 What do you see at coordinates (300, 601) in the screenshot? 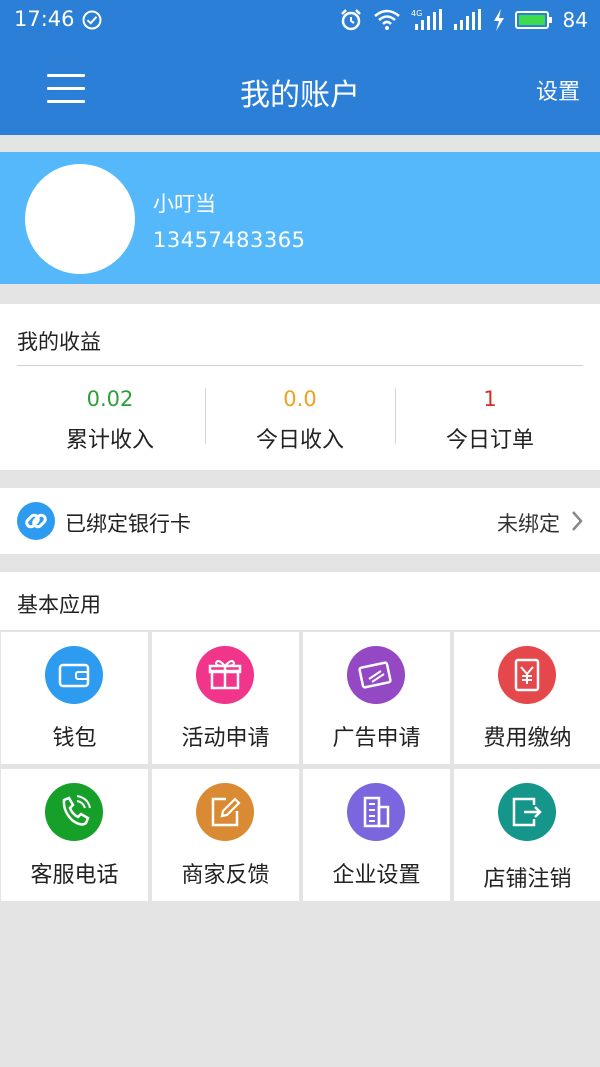
I see `apps-header: 基本应用` at bounding box center [300, 601].